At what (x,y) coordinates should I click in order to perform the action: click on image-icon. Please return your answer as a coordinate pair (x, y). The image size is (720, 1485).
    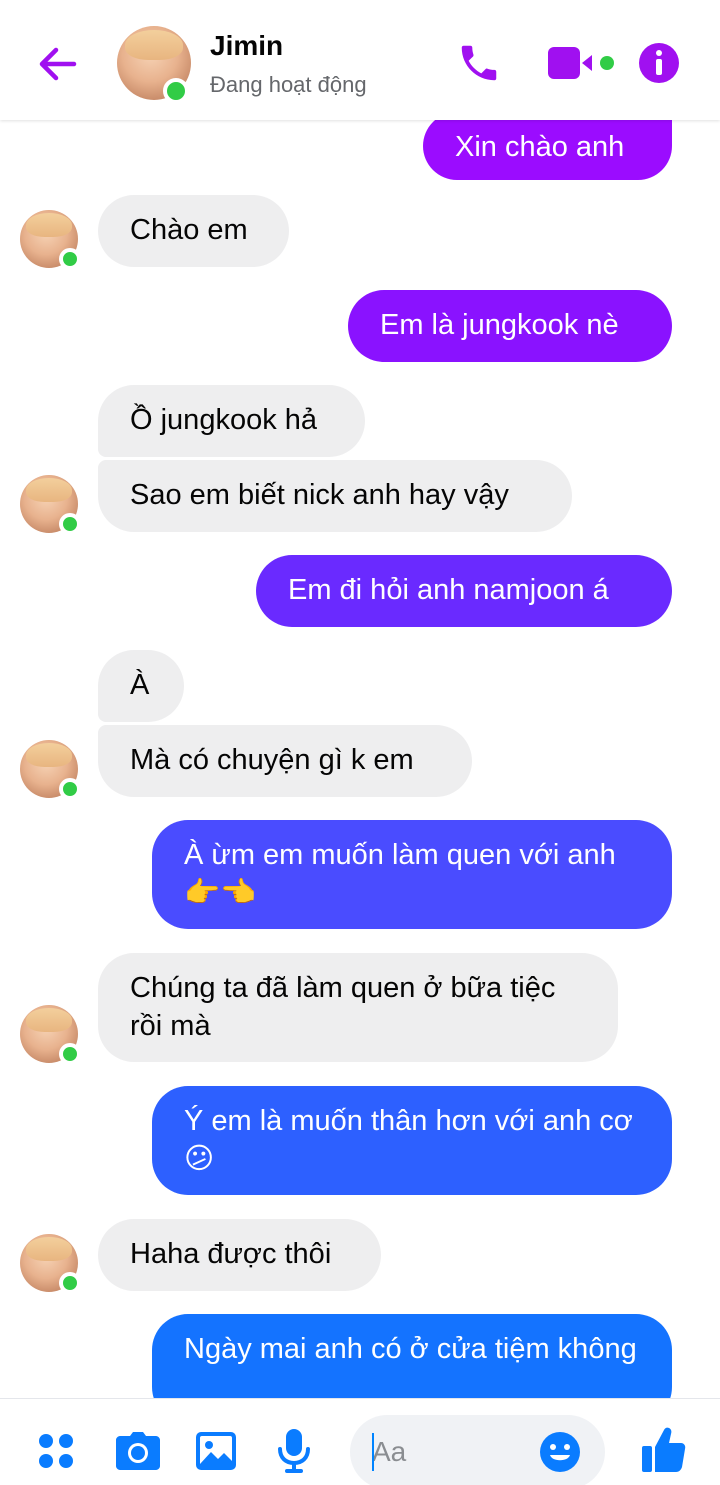
    Looking at the image, I should click on (216, 1451).